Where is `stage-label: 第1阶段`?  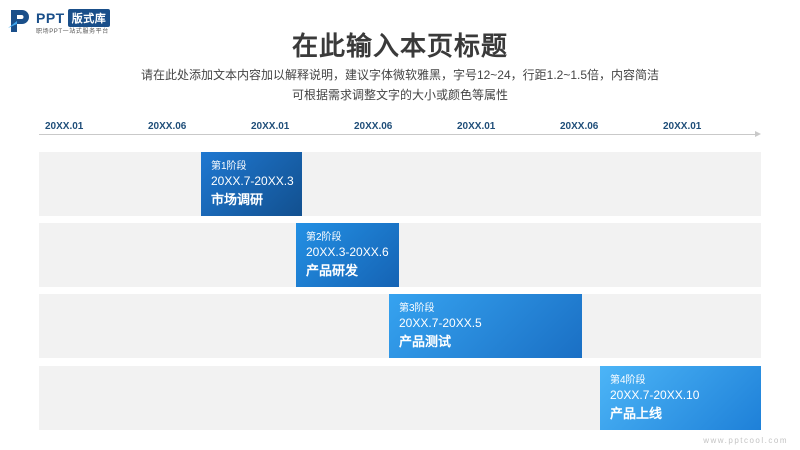 stage-label: 第1阶段 is located at coordinates (229, 166).